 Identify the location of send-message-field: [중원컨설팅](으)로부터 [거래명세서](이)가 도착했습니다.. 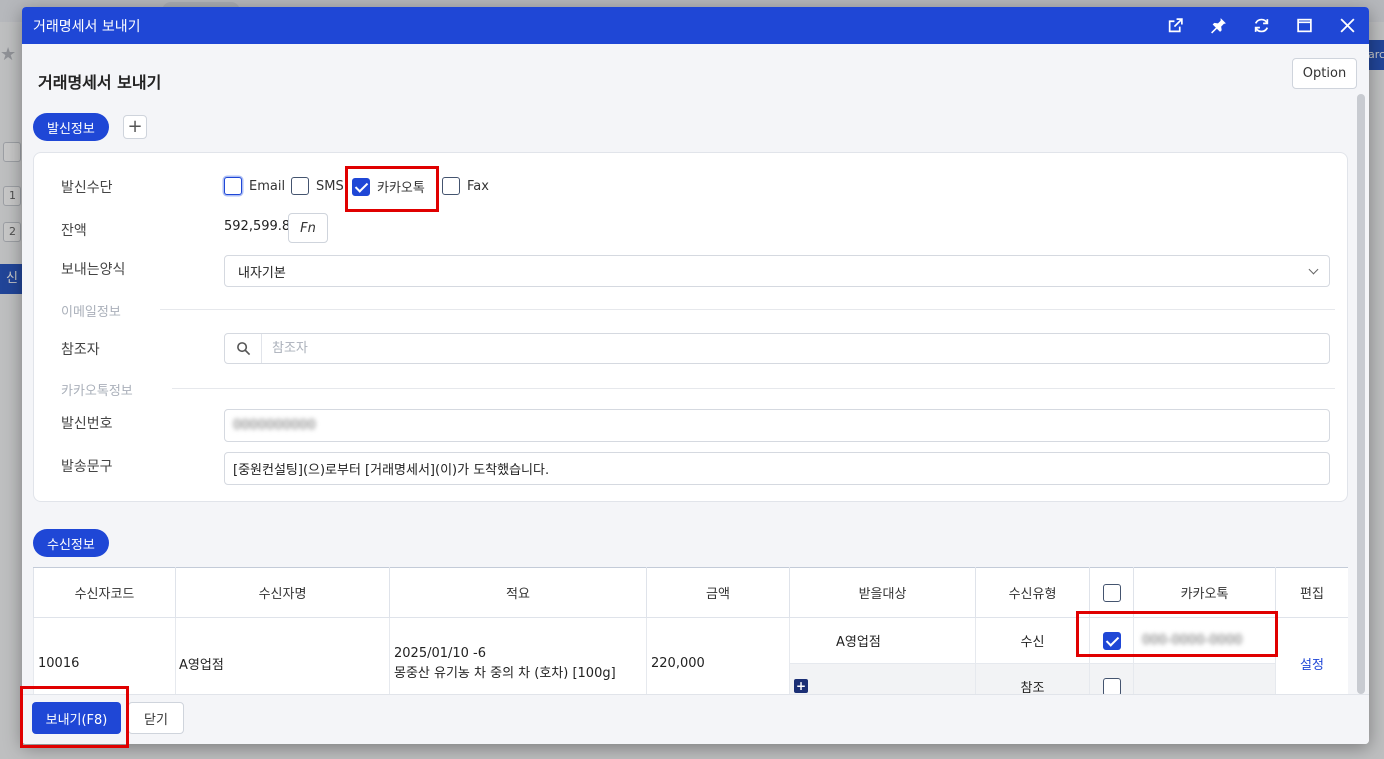
(777, 468).